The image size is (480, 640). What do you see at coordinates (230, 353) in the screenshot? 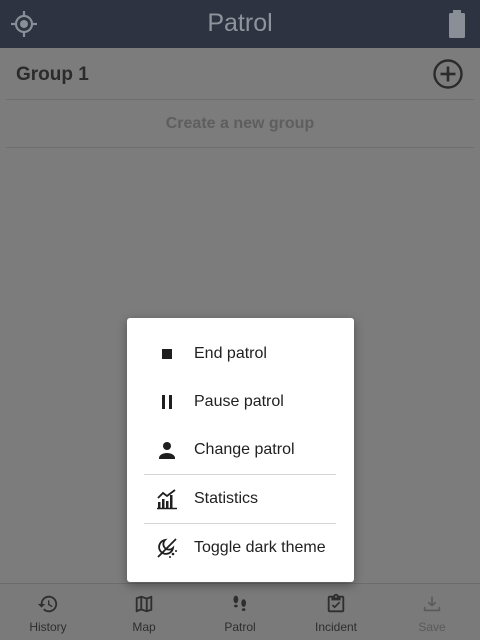
I see `menu-item-label: End patrol` at bounding box center [230, 353].